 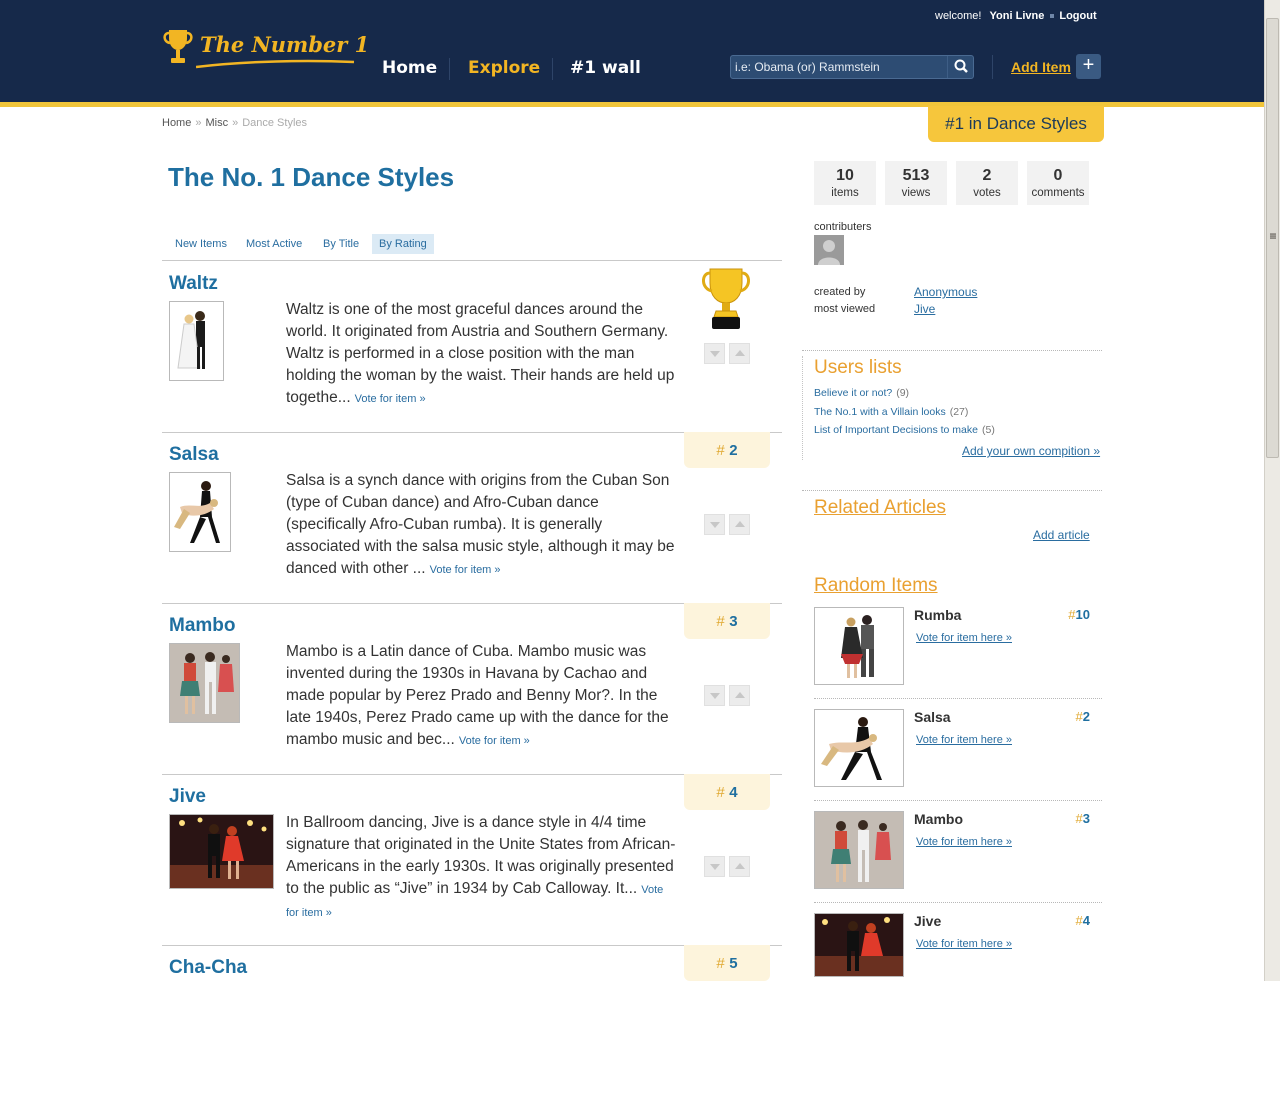 I want to click on random-item: Mambo #3 Vote for item here », so click(x=958, y=851).